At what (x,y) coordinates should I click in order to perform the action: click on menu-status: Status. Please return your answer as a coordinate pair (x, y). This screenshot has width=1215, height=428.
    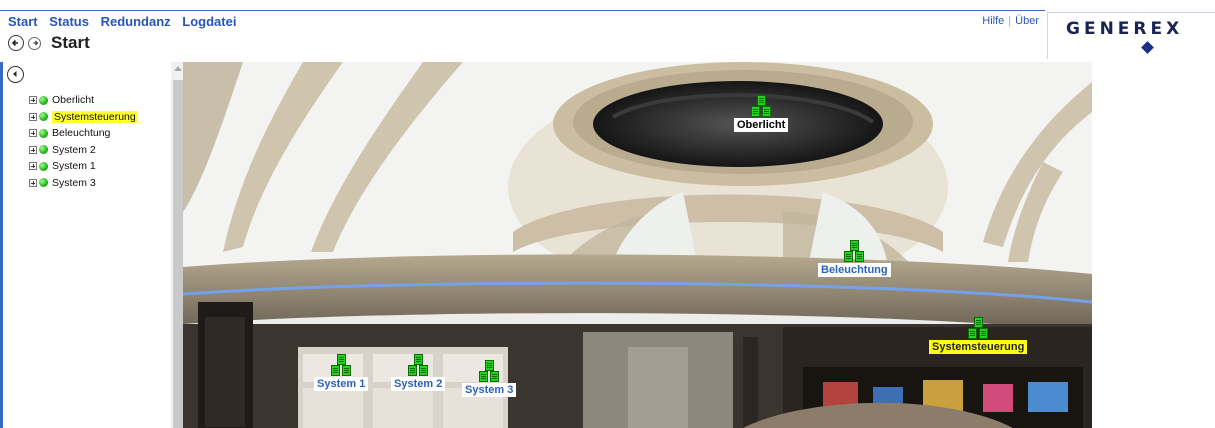
    Looking at the image, I should click on (69, 21).